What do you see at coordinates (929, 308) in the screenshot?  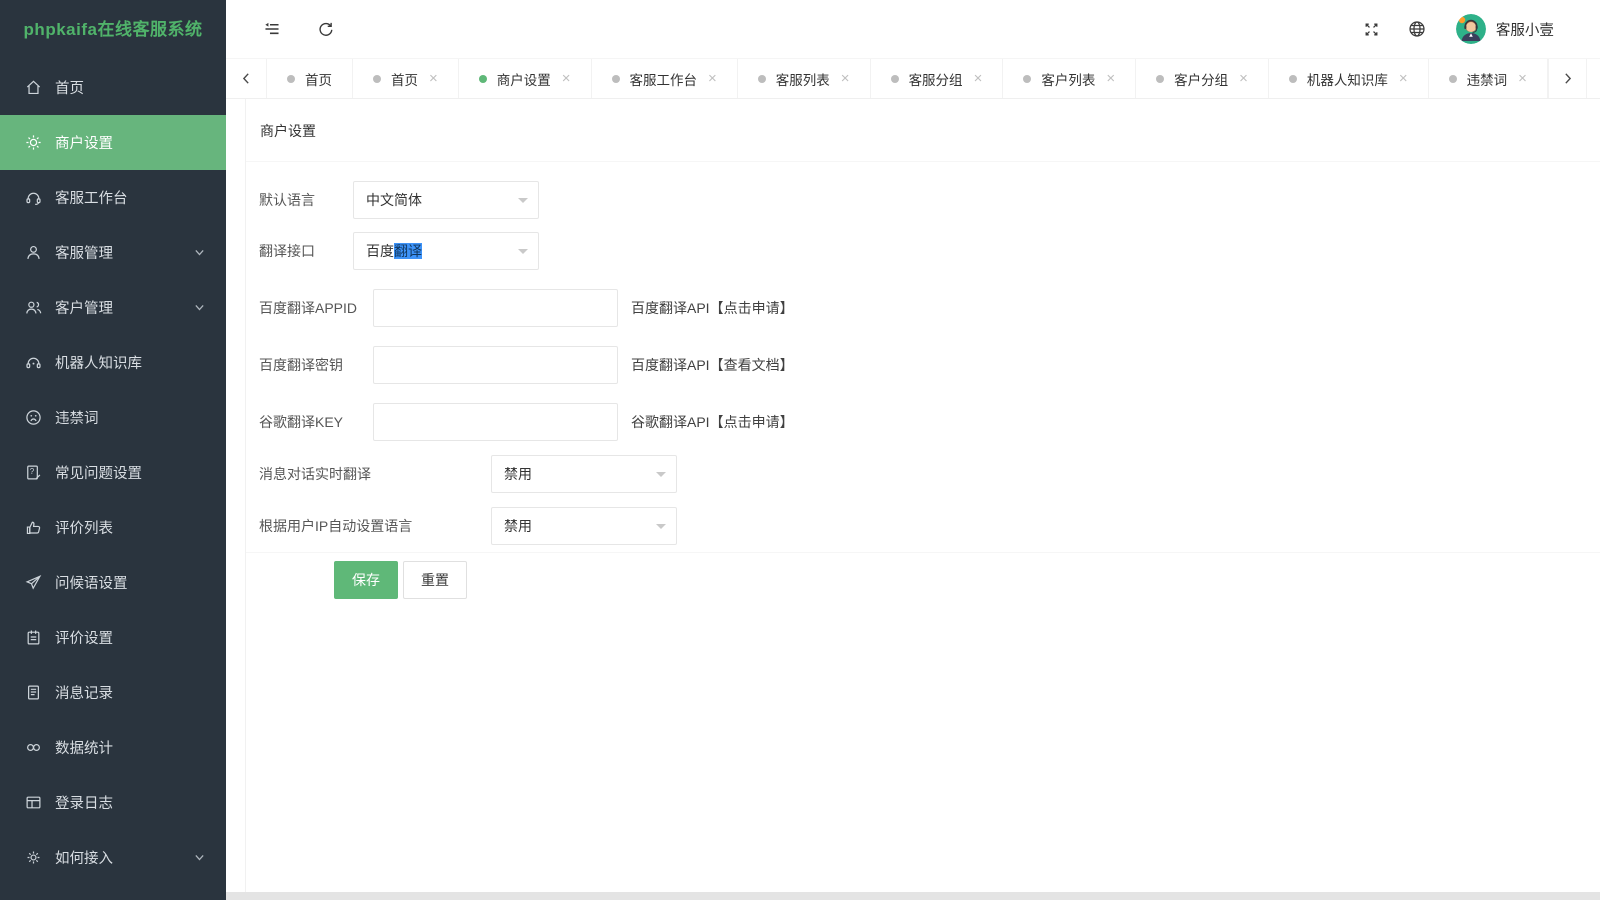 I see `form-row: 百度翻译APPID 百度翻译API【点击申请】` at bounding box center [929, 308].